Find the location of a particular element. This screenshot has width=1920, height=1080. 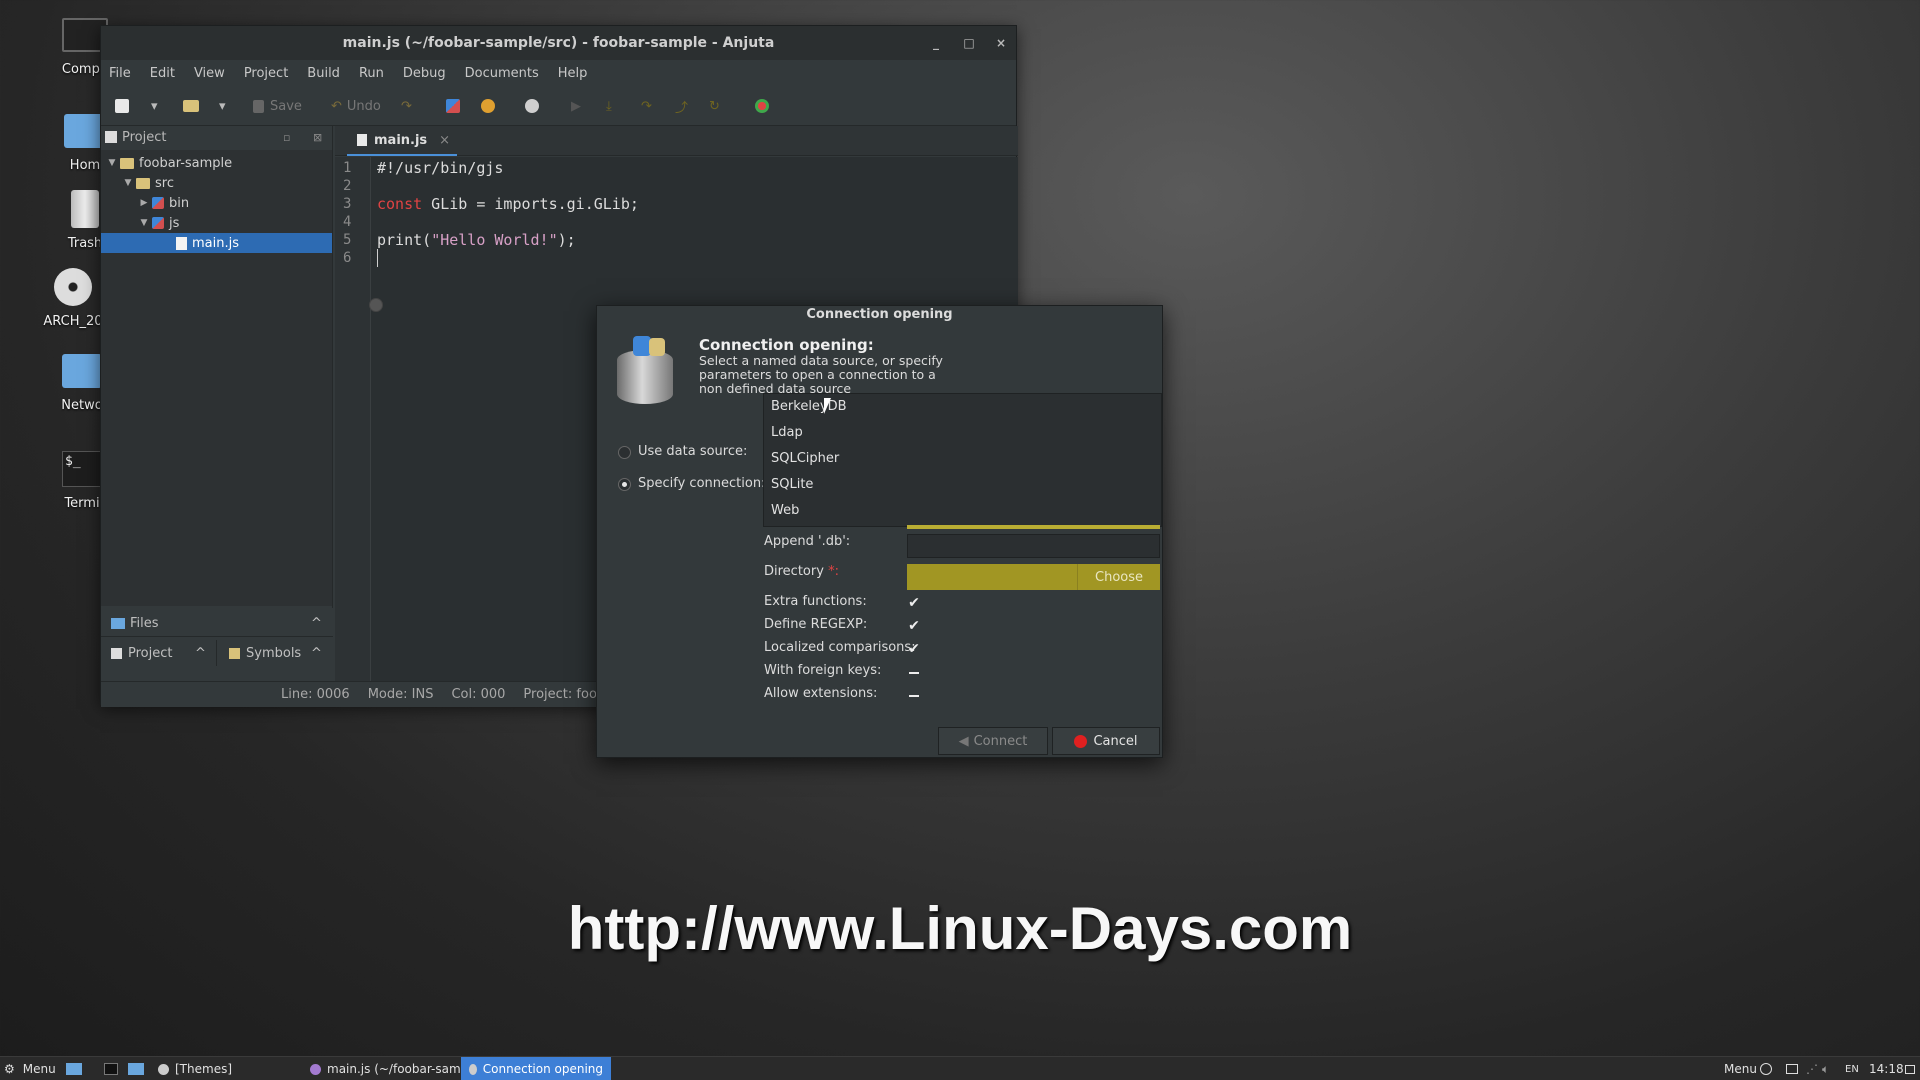

specify-connection-radio is located at coordinates (624, 484).